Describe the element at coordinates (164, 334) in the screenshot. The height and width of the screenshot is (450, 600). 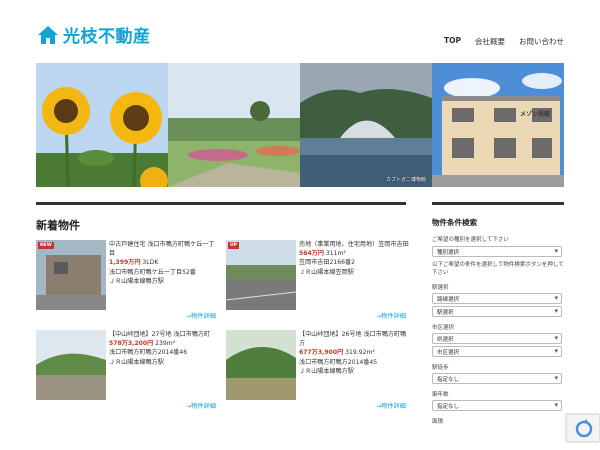
I see `listing-title: 【中山峠団地】27号地 浅口市鴨方町` at that location.